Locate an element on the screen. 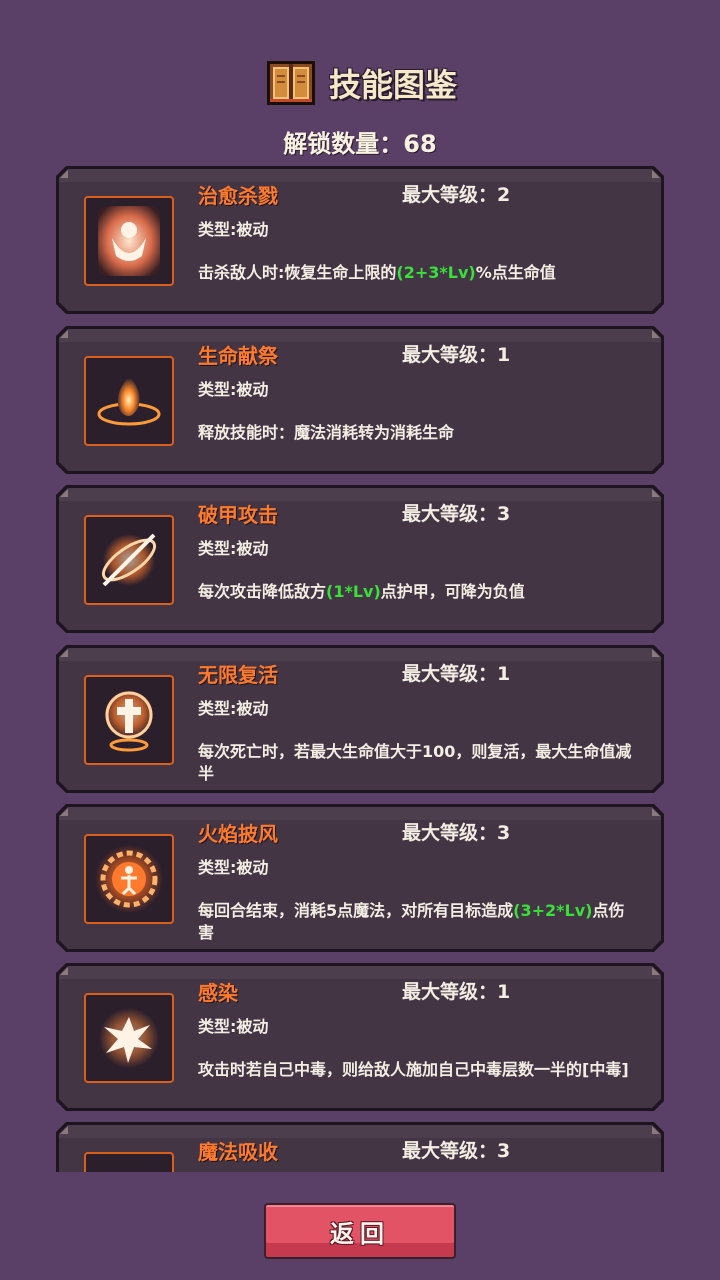  armor-break-icon is located at coordinates (129, 560).